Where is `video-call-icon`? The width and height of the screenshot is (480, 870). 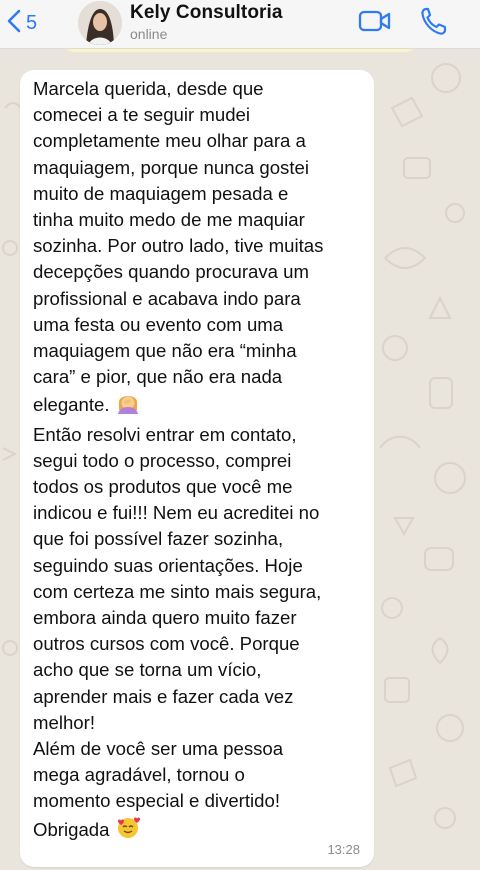
video-call-icon is located at coordinates (375, 24).